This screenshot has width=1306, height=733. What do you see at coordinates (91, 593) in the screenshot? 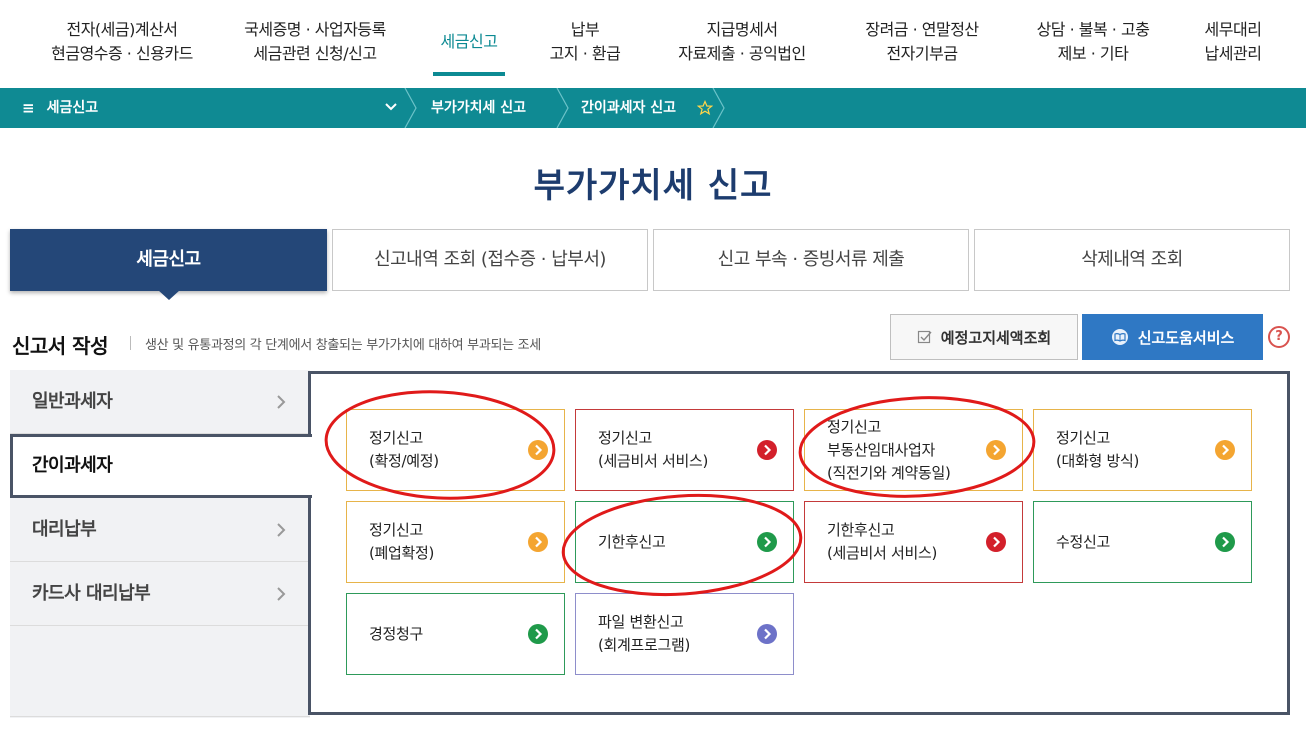
I see `sidebar-item-label: 카드사 대리납부` at bounding box center [91, 593].